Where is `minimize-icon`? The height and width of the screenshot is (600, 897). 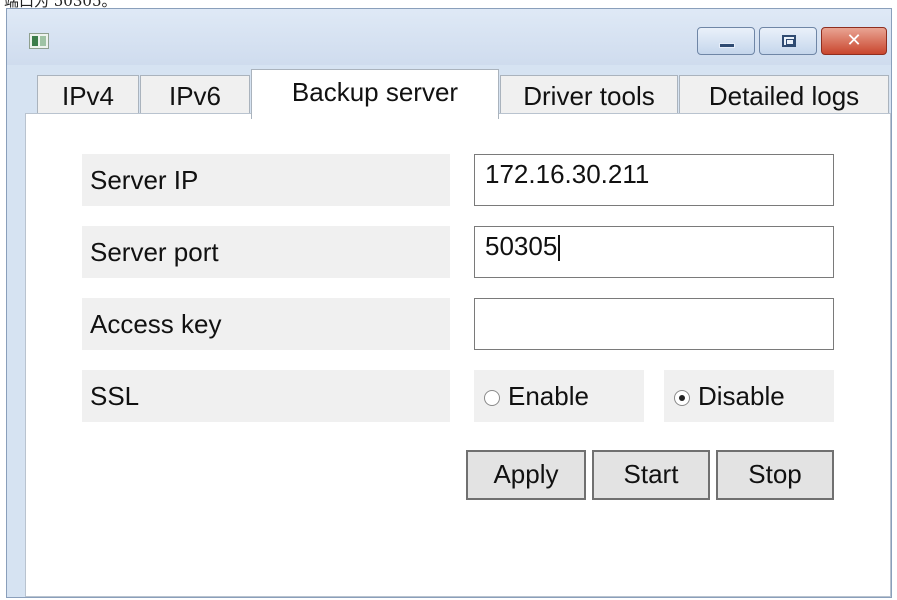
minimize-icon is located at coordinates (727, 45).